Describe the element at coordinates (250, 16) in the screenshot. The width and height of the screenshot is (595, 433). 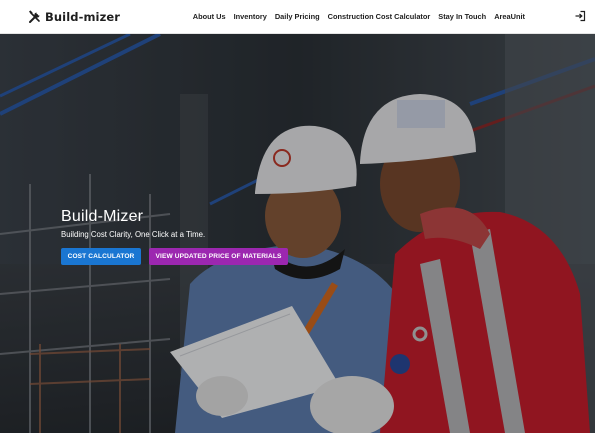
I see `nav-inventory: Inventory` at that location.